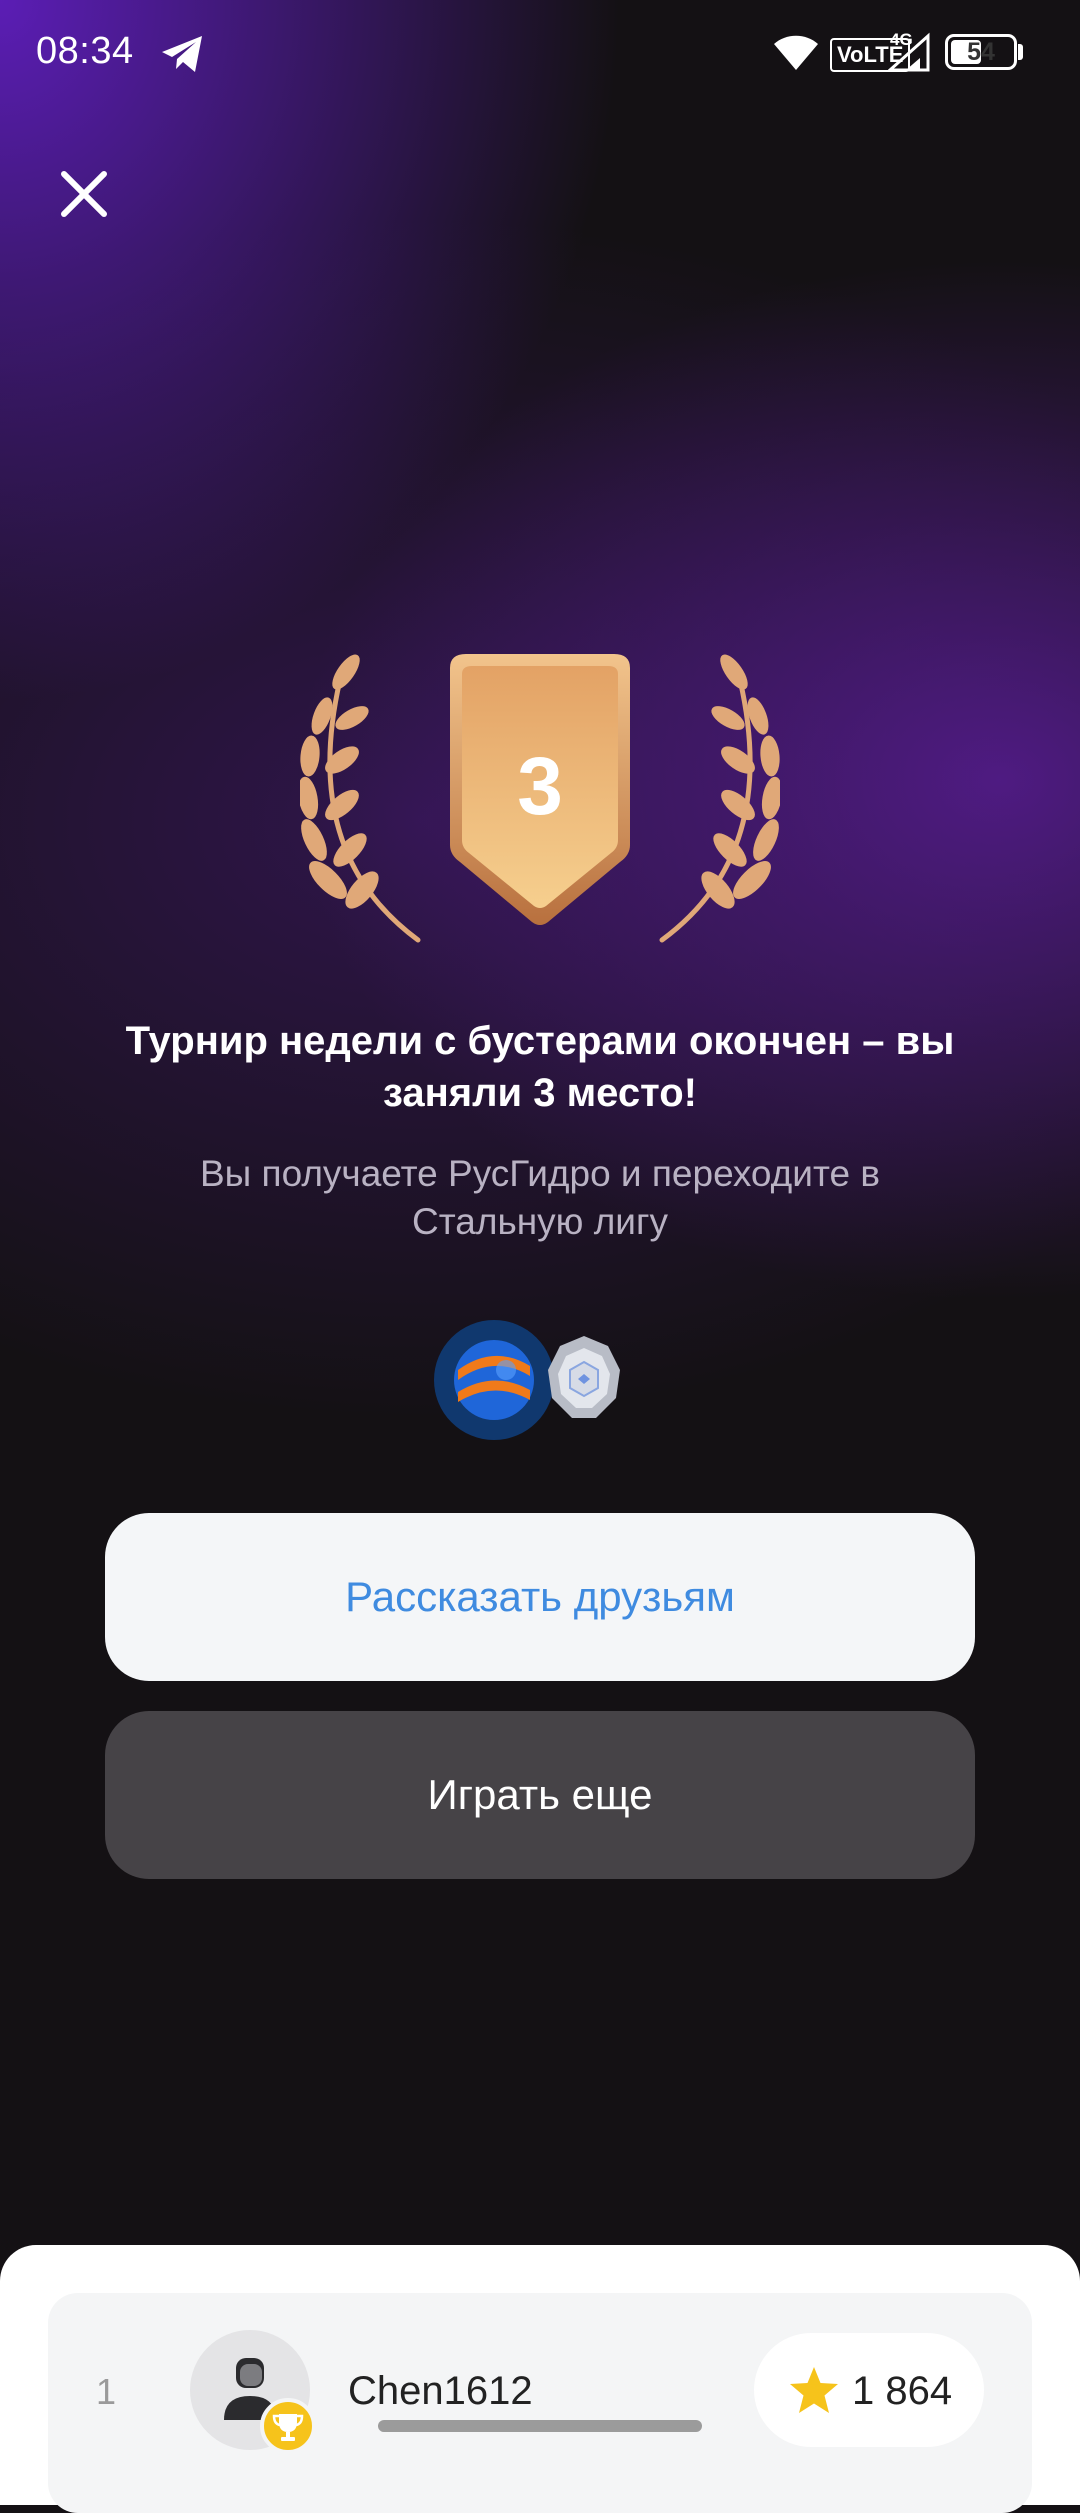 This screenshot has height=2513, width=1080. Describe the element at coordinates (106, 2391) in the screenshot. I see `leaderboard-rank: 1` at that location.